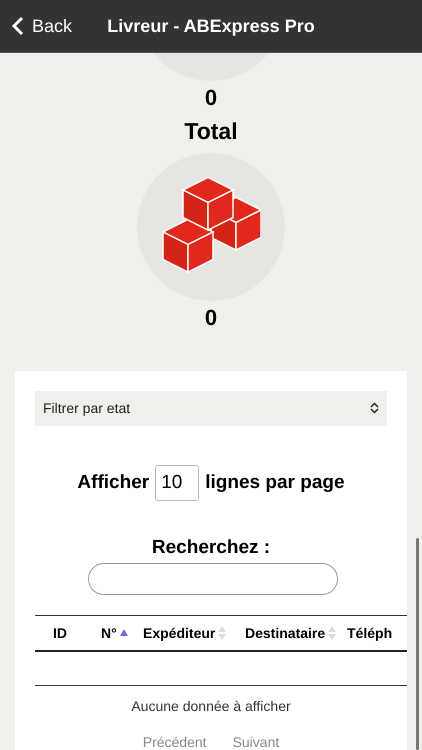 The width and height of the screenshot is (422, 750). Describe the element at coordinates (211, 131) in the screenshot. I see `stat-label: Total` at that location.